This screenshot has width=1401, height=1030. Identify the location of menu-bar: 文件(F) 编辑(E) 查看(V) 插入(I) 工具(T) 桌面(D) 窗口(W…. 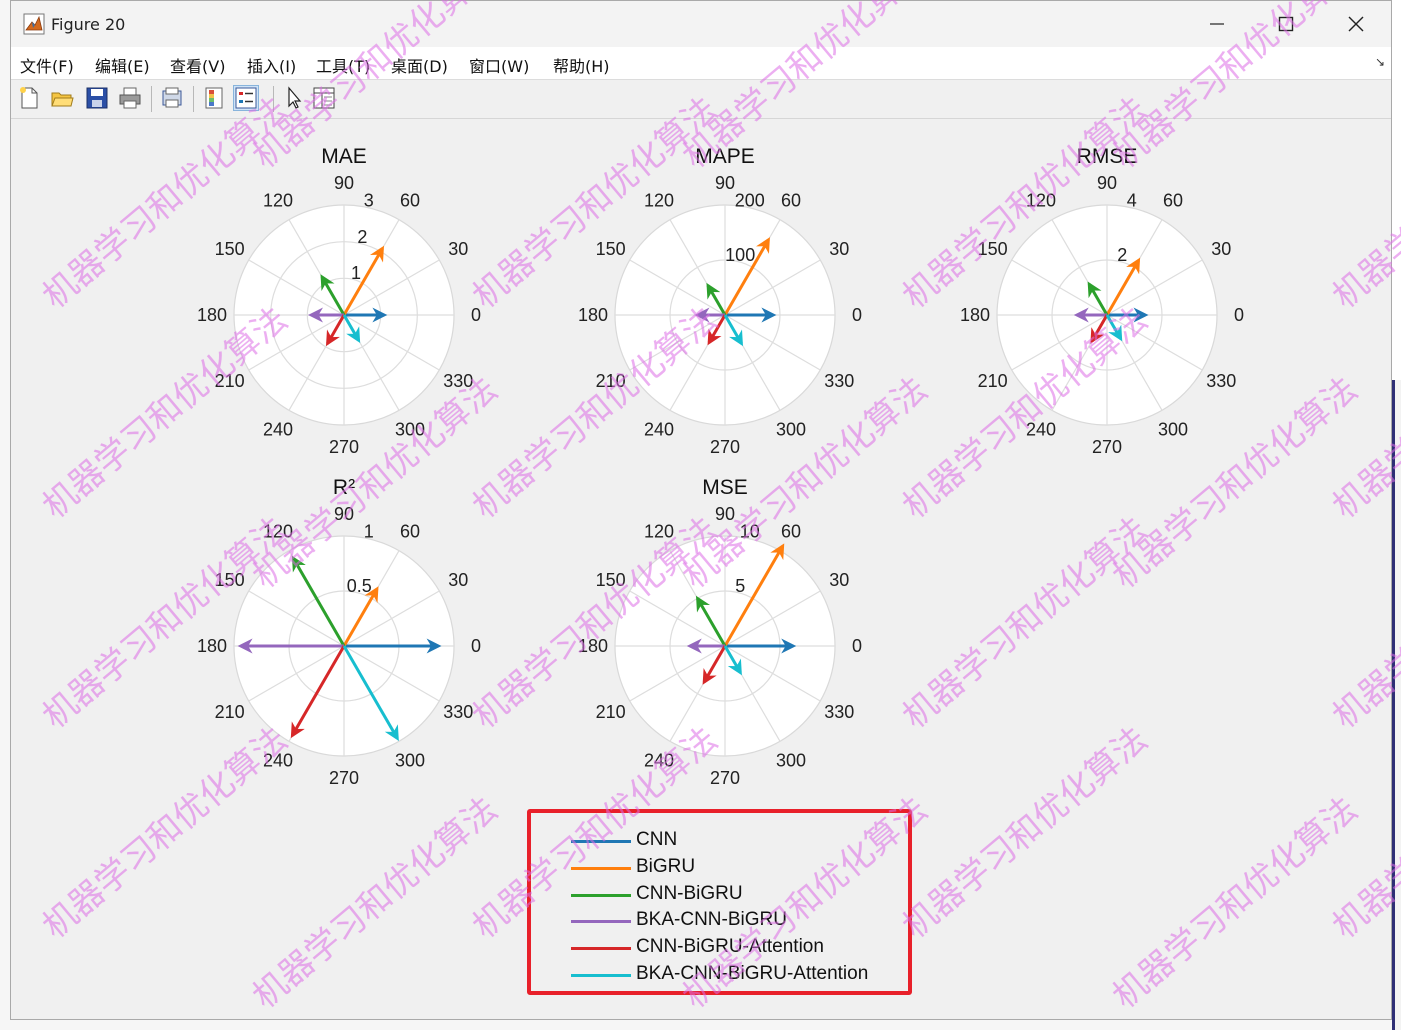
(701, 63).